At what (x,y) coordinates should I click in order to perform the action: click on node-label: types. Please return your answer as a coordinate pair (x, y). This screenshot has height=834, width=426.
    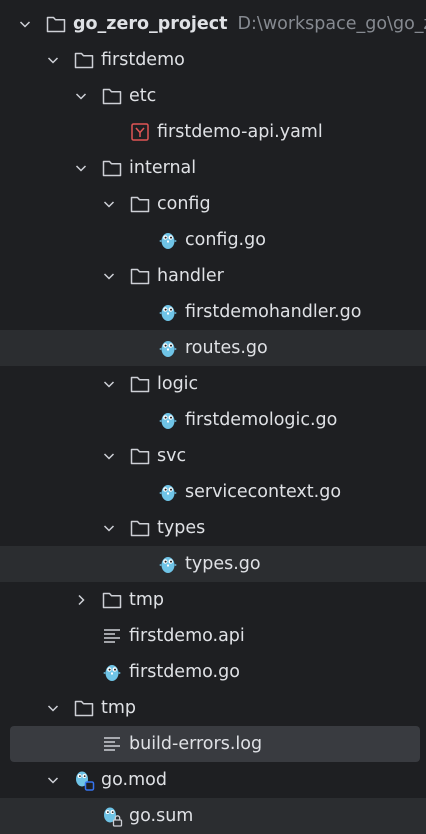
    Looking at the image, I should click on (181, 528).